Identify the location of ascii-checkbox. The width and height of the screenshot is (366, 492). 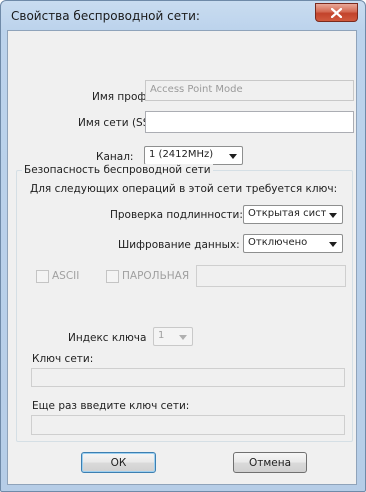
(42, 276).